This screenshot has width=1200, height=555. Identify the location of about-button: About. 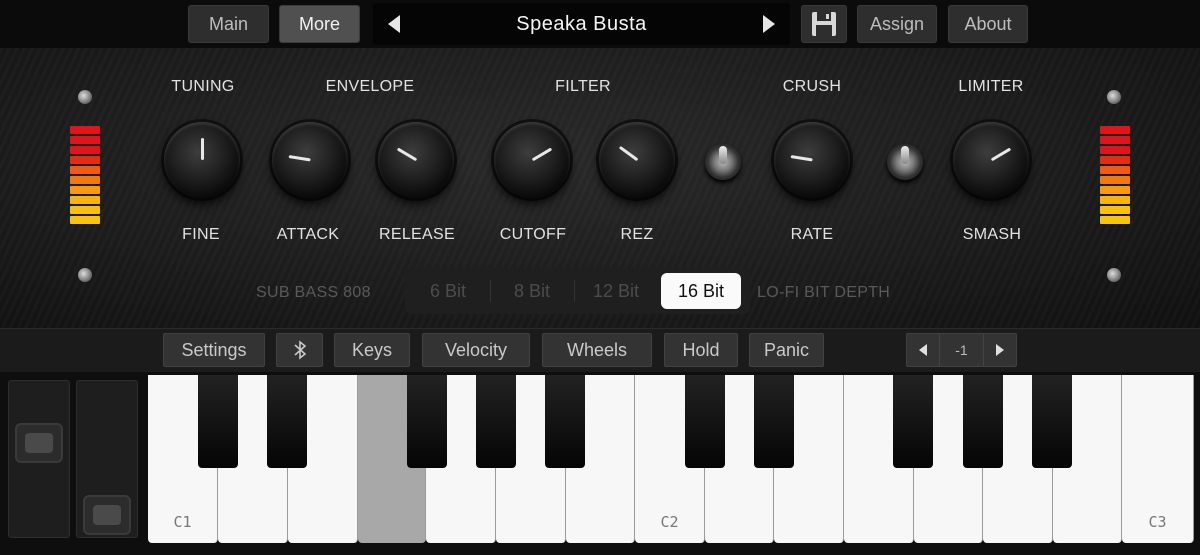
(988, 24).